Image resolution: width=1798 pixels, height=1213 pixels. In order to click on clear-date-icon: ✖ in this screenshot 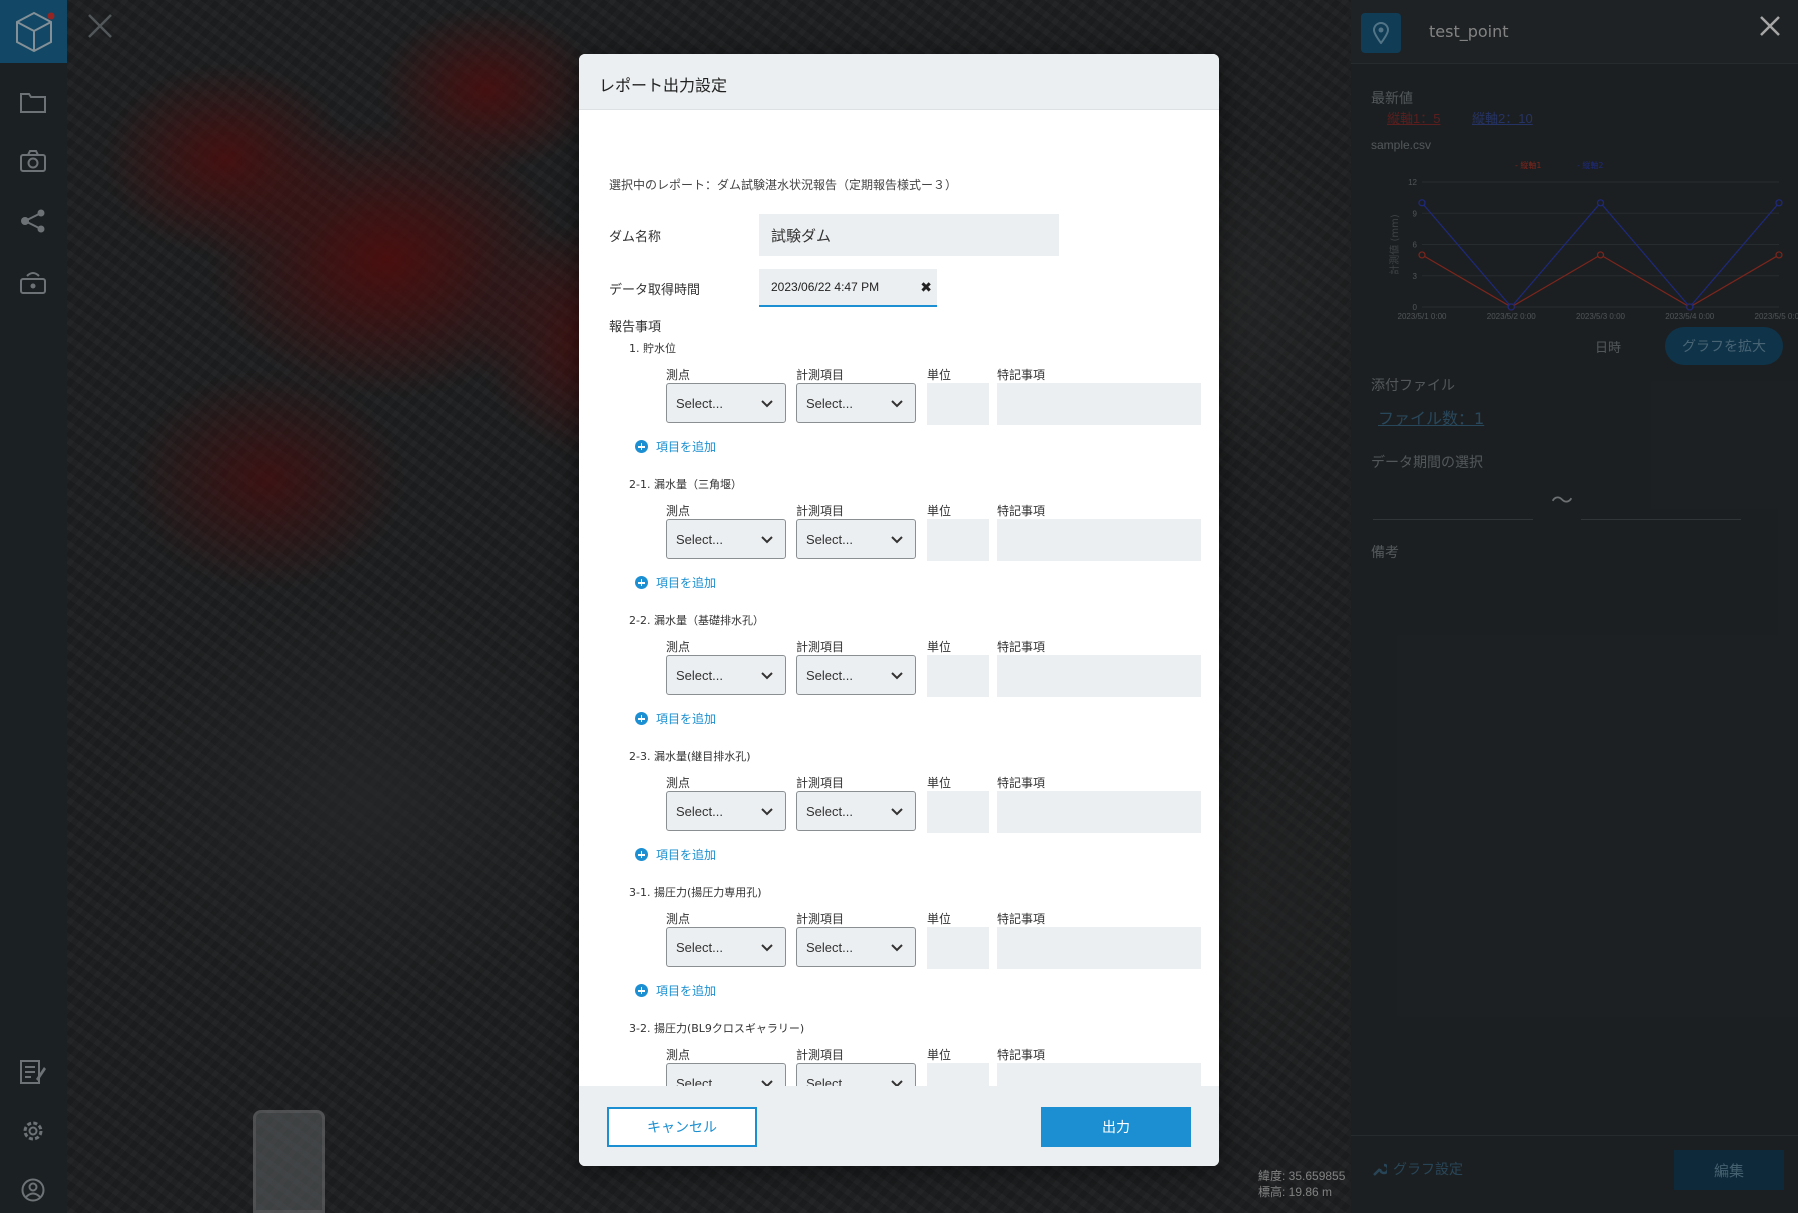, I will do `click(926, 287)`.